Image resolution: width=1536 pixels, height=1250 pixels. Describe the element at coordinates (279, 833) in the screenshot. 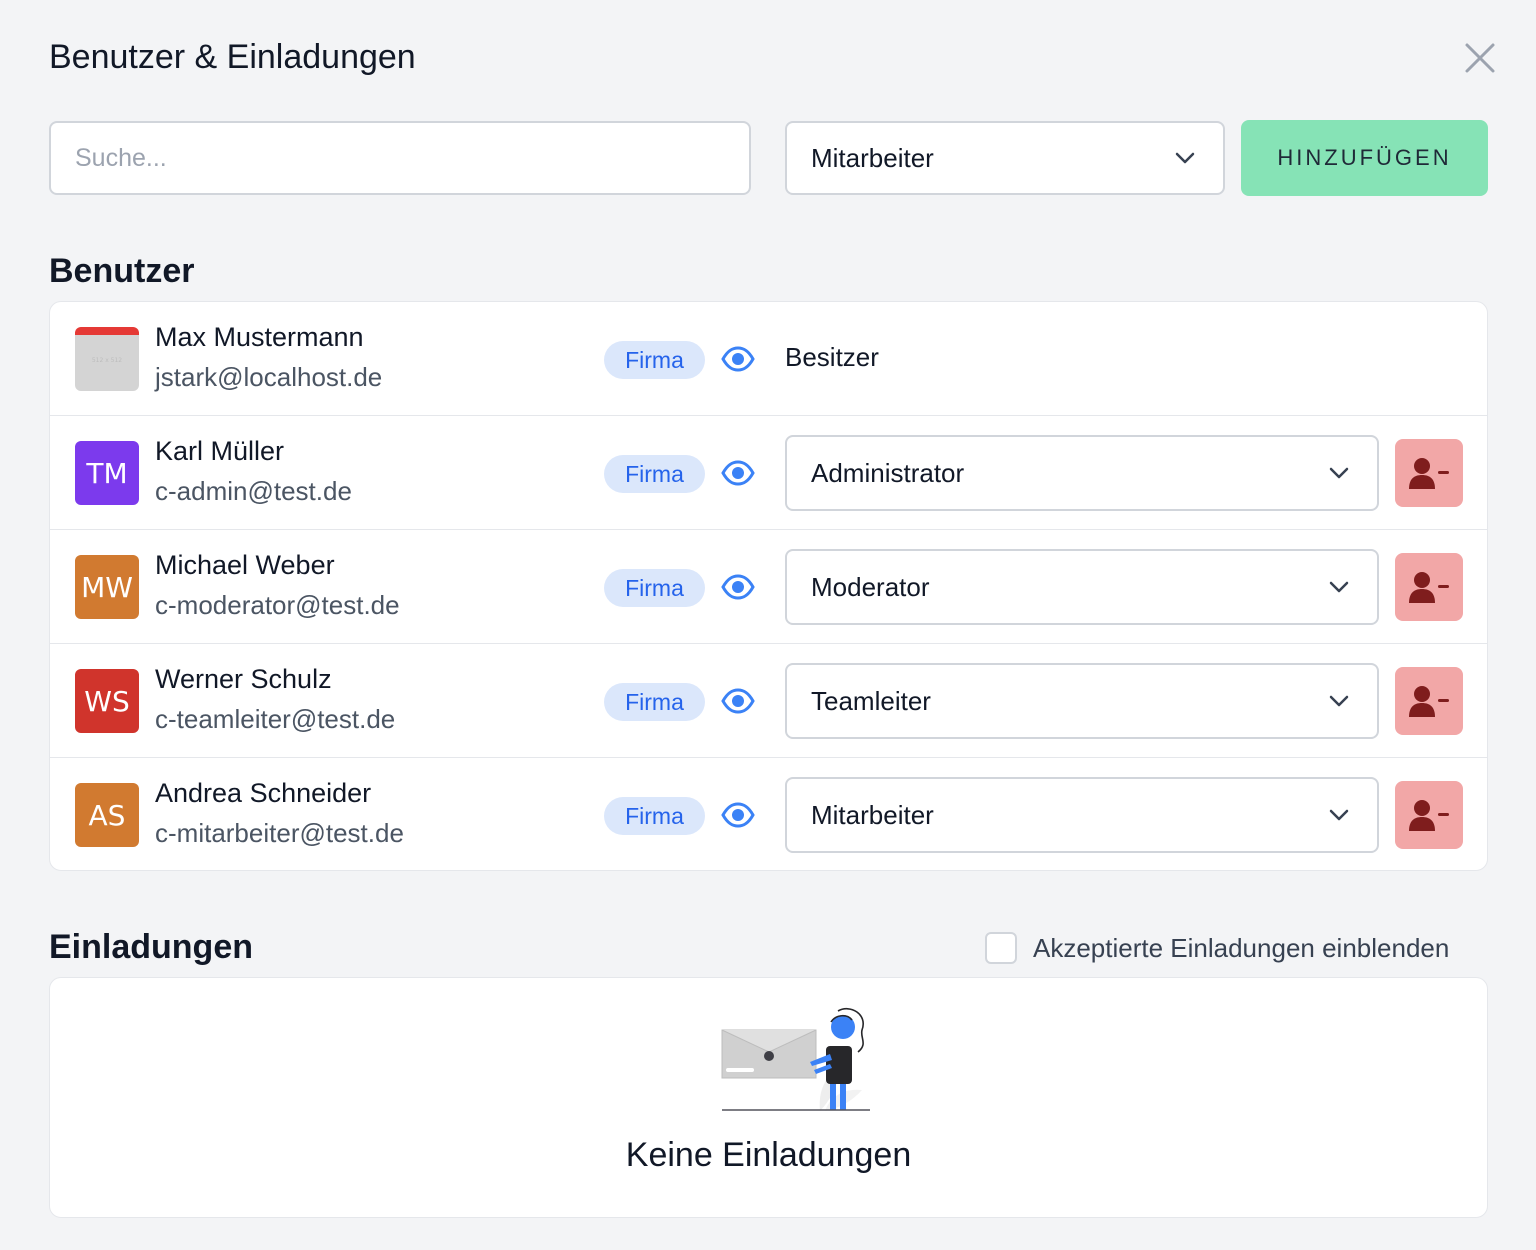

I see `user-email: c-mitarbeiter@test.de` at that location.